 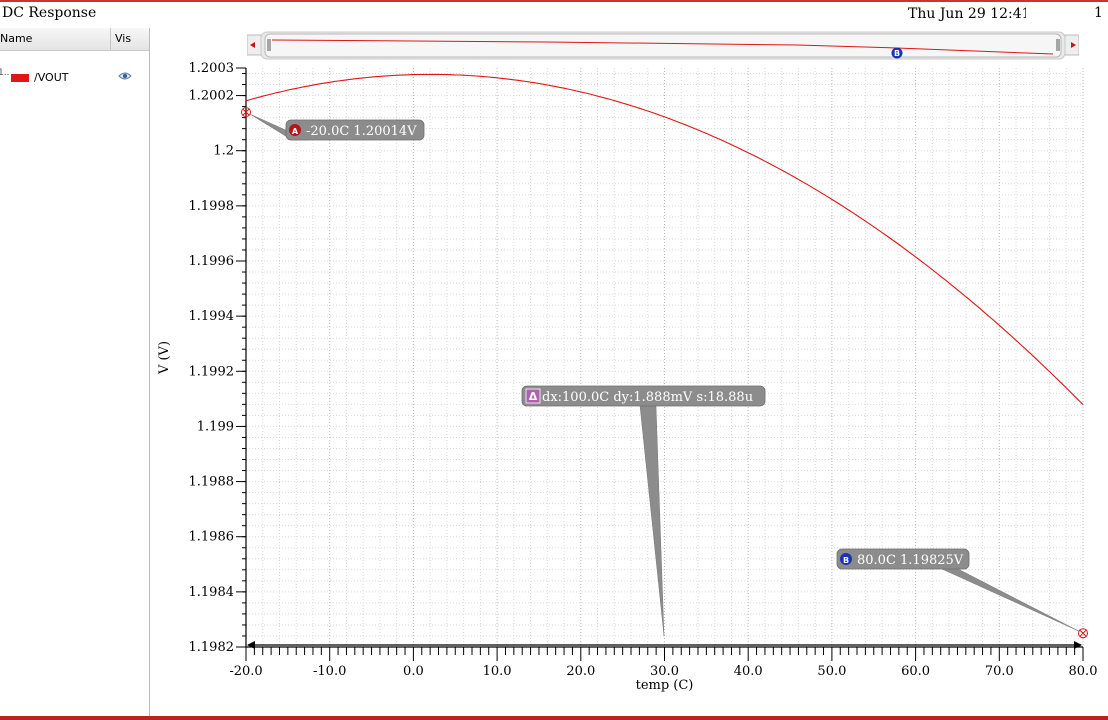 What do you see at coordinates (1083, 633) in the screenshot?
I see `marker-b-point` at bounding box center [1083, 633].